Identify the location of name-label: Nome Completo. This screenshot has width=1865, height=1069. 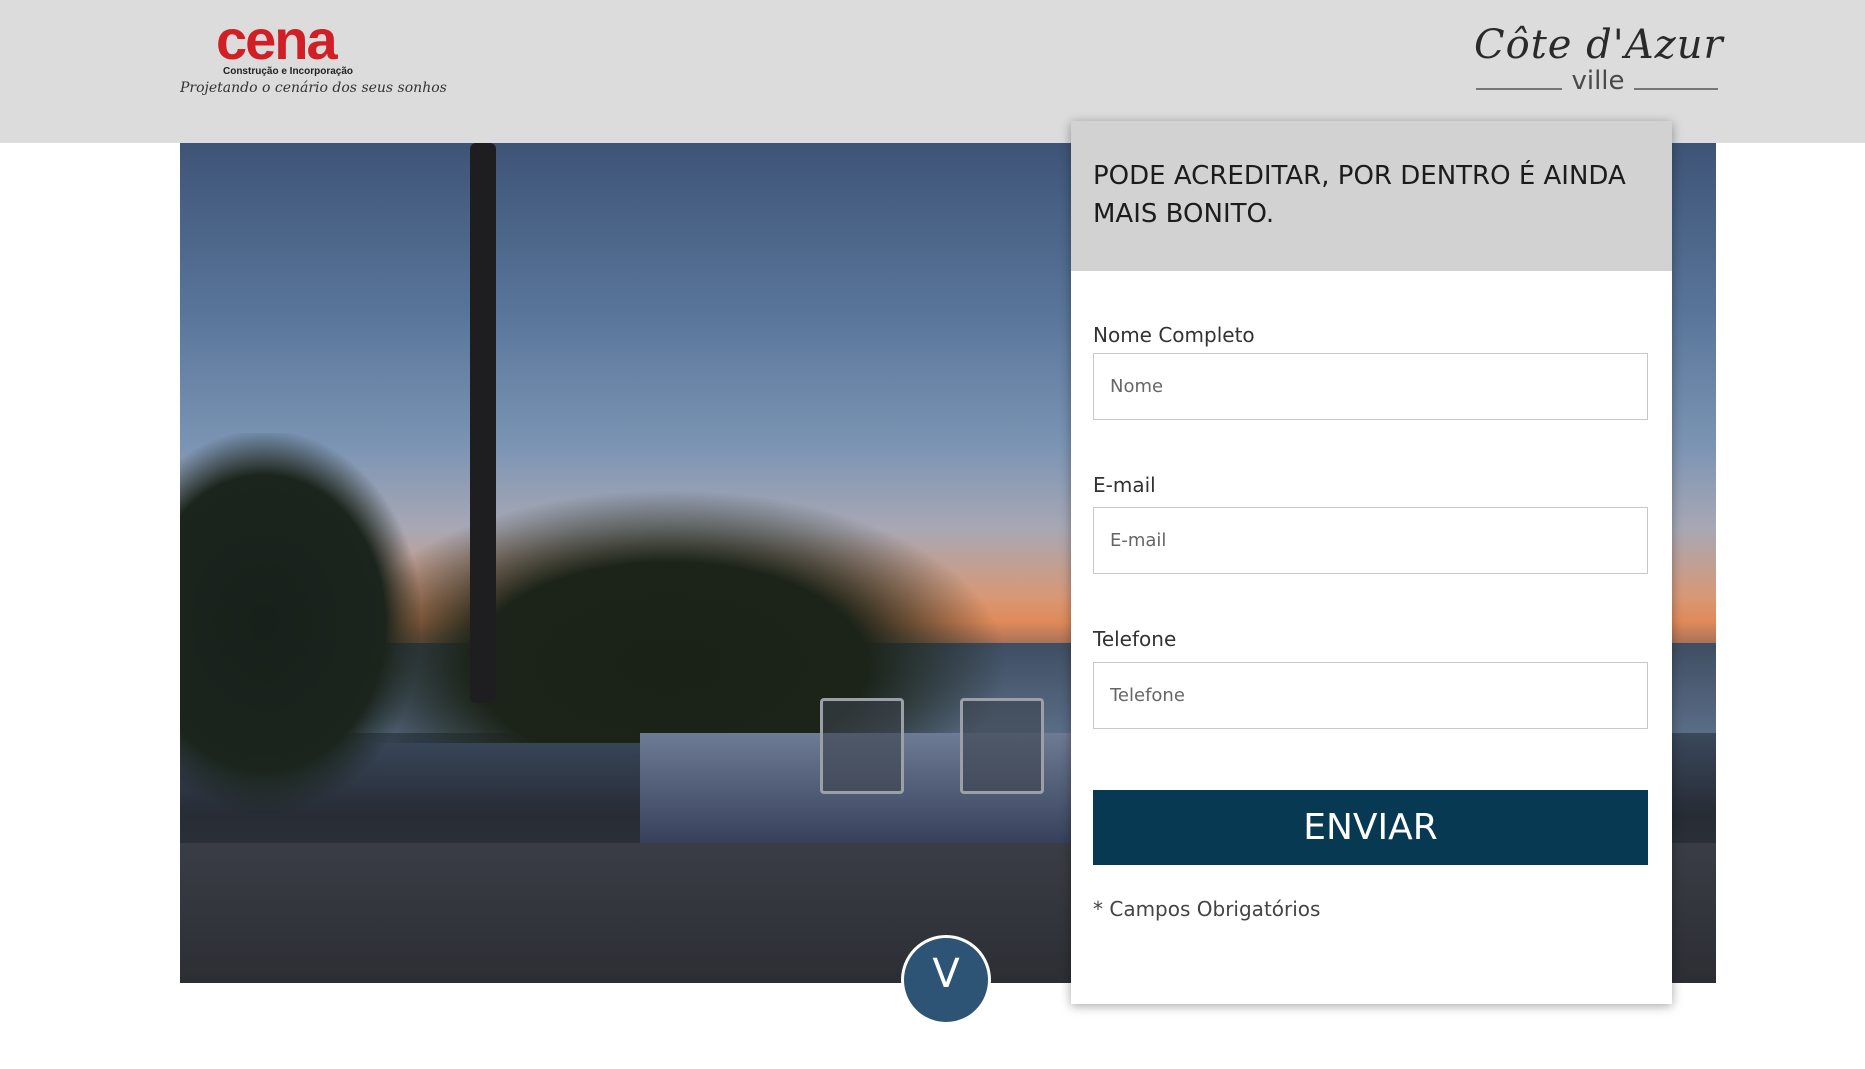
(1174, 335).